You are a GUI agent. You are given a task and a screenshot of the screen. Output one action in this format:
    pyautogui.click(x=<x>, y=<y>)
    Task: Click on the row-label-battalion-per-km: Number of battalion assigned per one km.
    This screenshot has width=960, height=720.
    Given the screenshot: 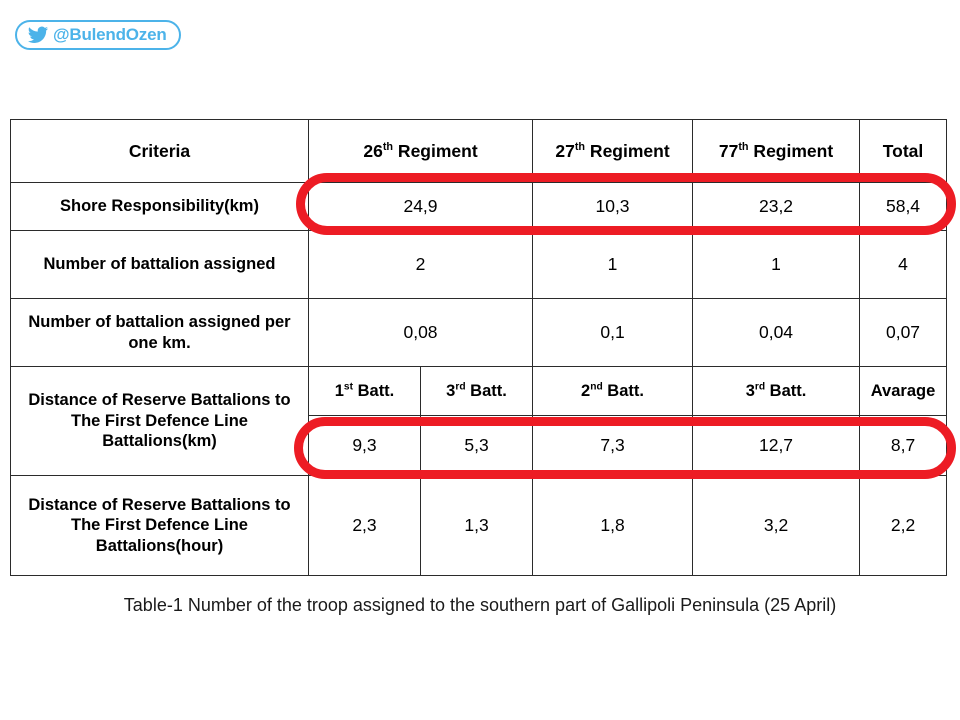 What is the action you would take?
    pyautogui.click(x=159, y=332)
    